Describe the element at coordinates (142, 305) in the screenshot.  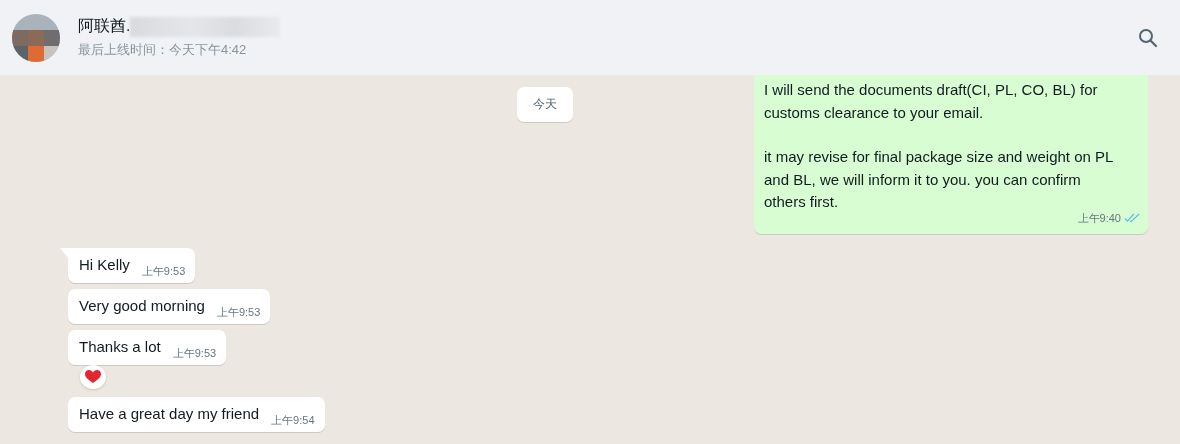
I see `message-text: Very good morning` at that location.